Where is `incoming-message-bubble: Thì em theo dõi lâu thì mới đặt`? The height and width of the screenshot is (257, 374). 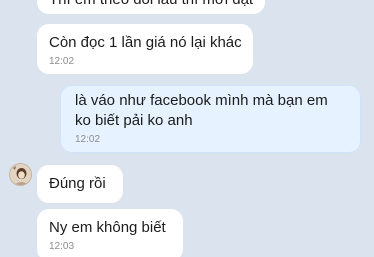
incoming-message-bubble: Thì em theo dõi lâu thì mới đặt is located at coordinates (151, 7).